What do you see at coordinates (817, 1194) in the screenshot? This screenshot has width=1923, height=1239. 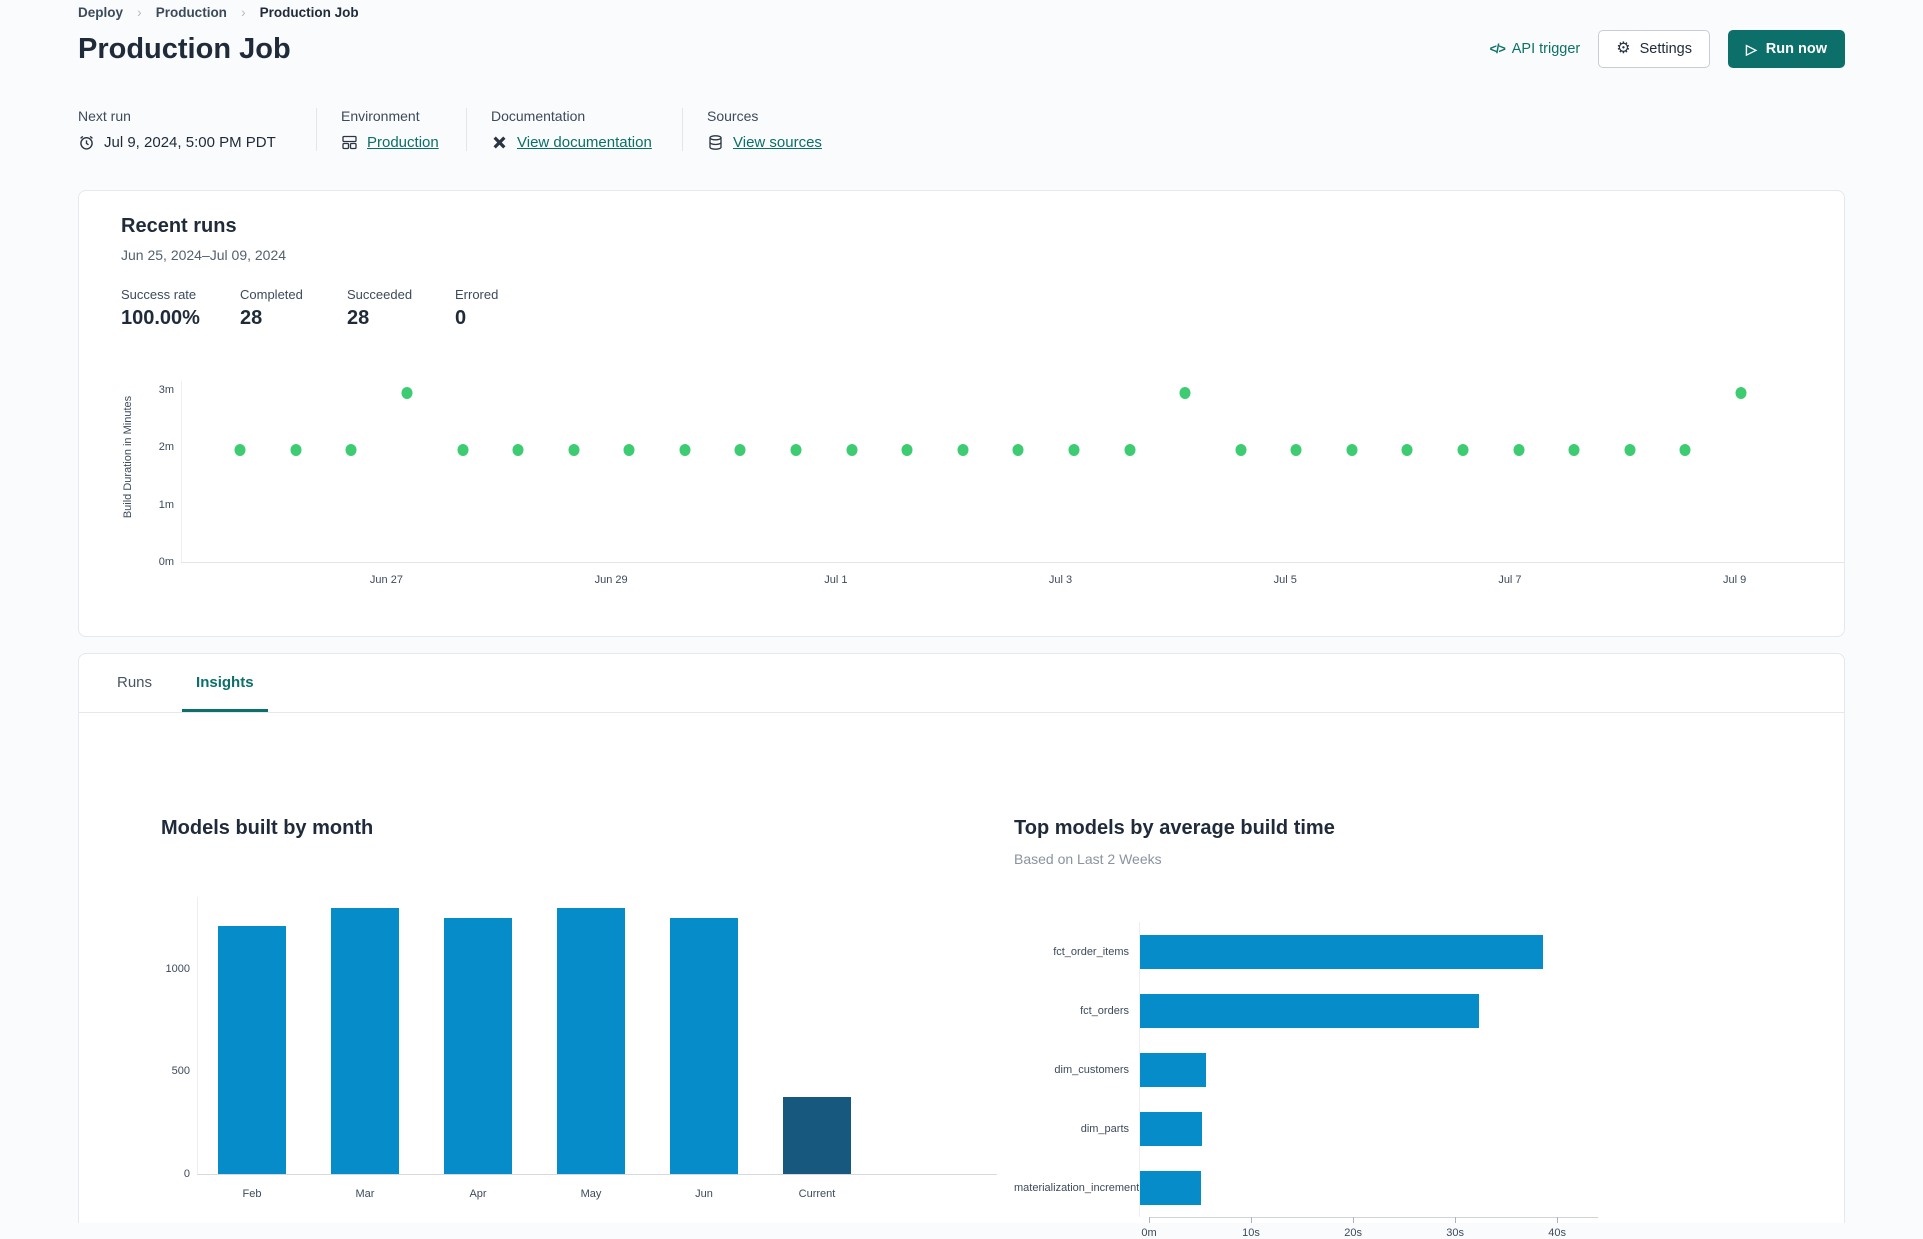 I see `month-label: Current` at bounding box center [817, 1194].